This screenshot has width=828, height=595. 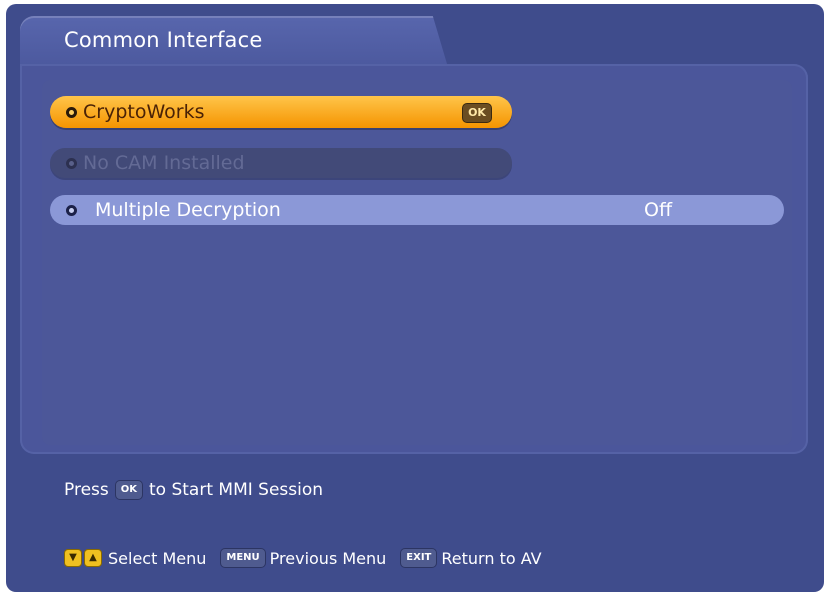 What do you see at coordinates (491, 558) in the screenshot?
I see `footer-return-label: Return to AV` at bounding box center [491, 558].